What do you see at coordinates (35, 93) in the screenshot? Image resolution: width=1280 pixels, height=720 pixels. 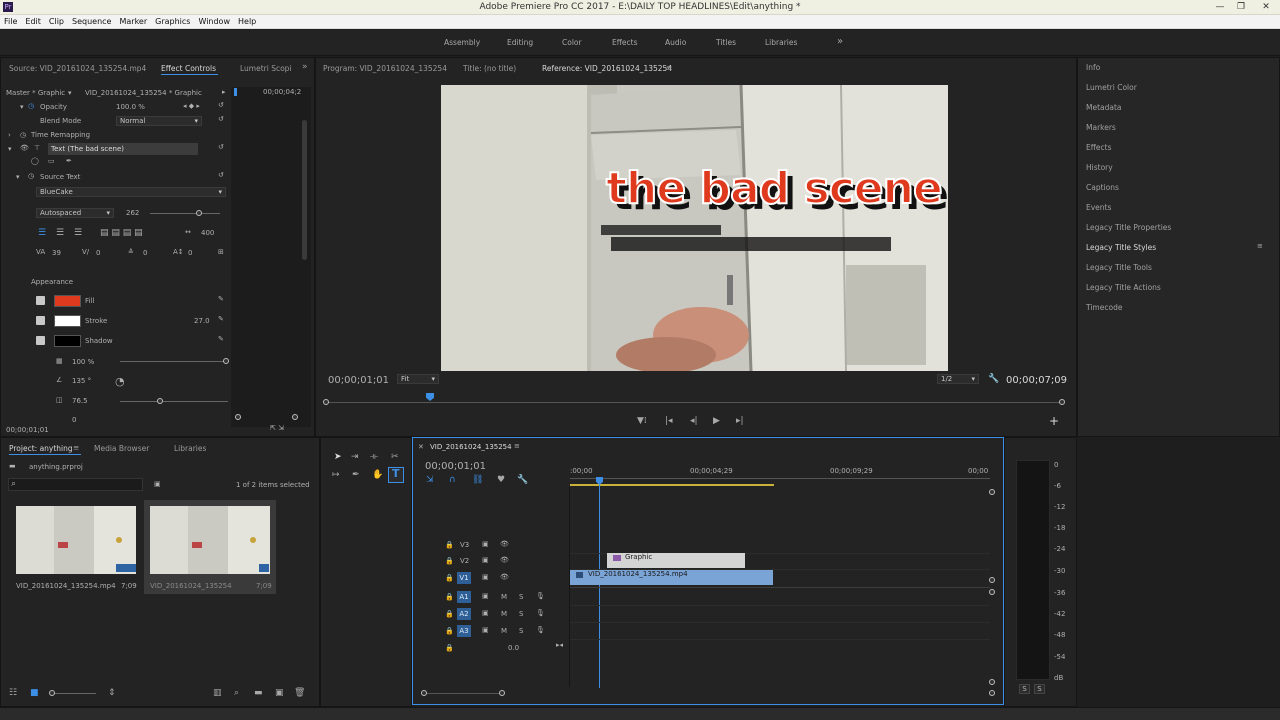 I see `master-clip-label: Master * Graphic` at bounding box center [35, 93].